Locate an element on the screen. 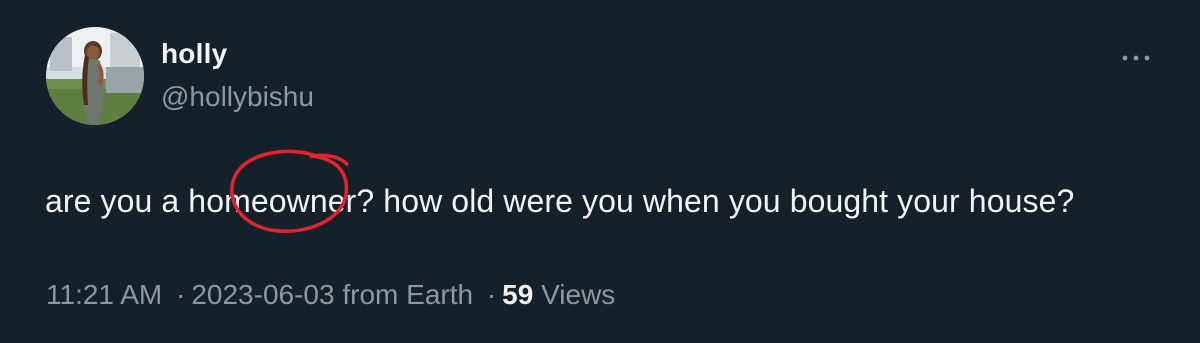 This screenshot has width=1200, height=343. avatar is located at coordinates (95, 76).